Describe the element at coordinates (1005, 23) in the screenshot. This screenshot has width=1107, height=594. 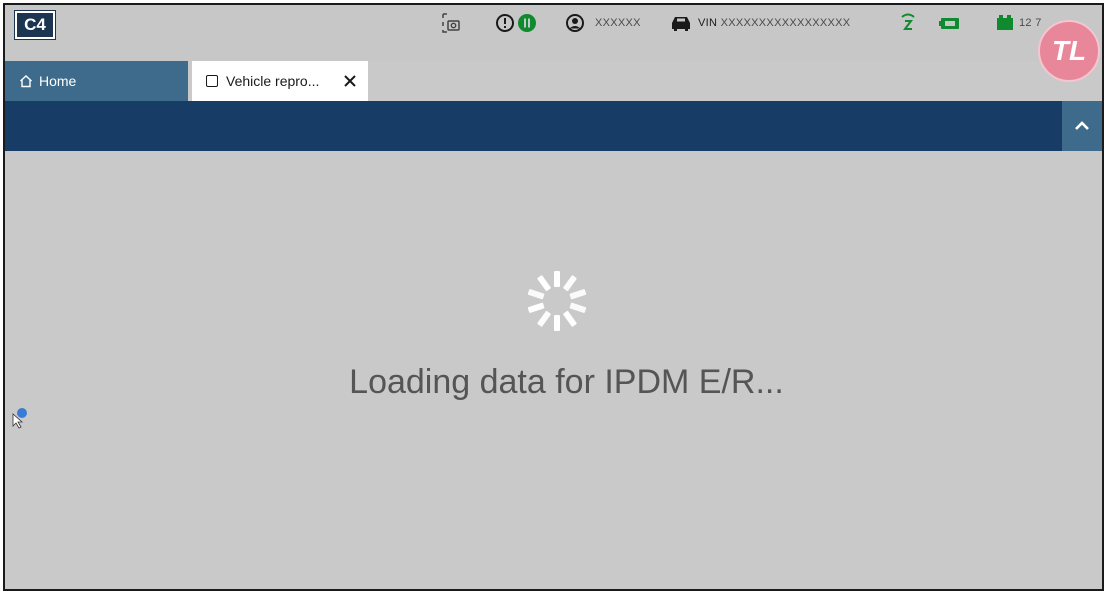
I see `battery-icon` at that location.